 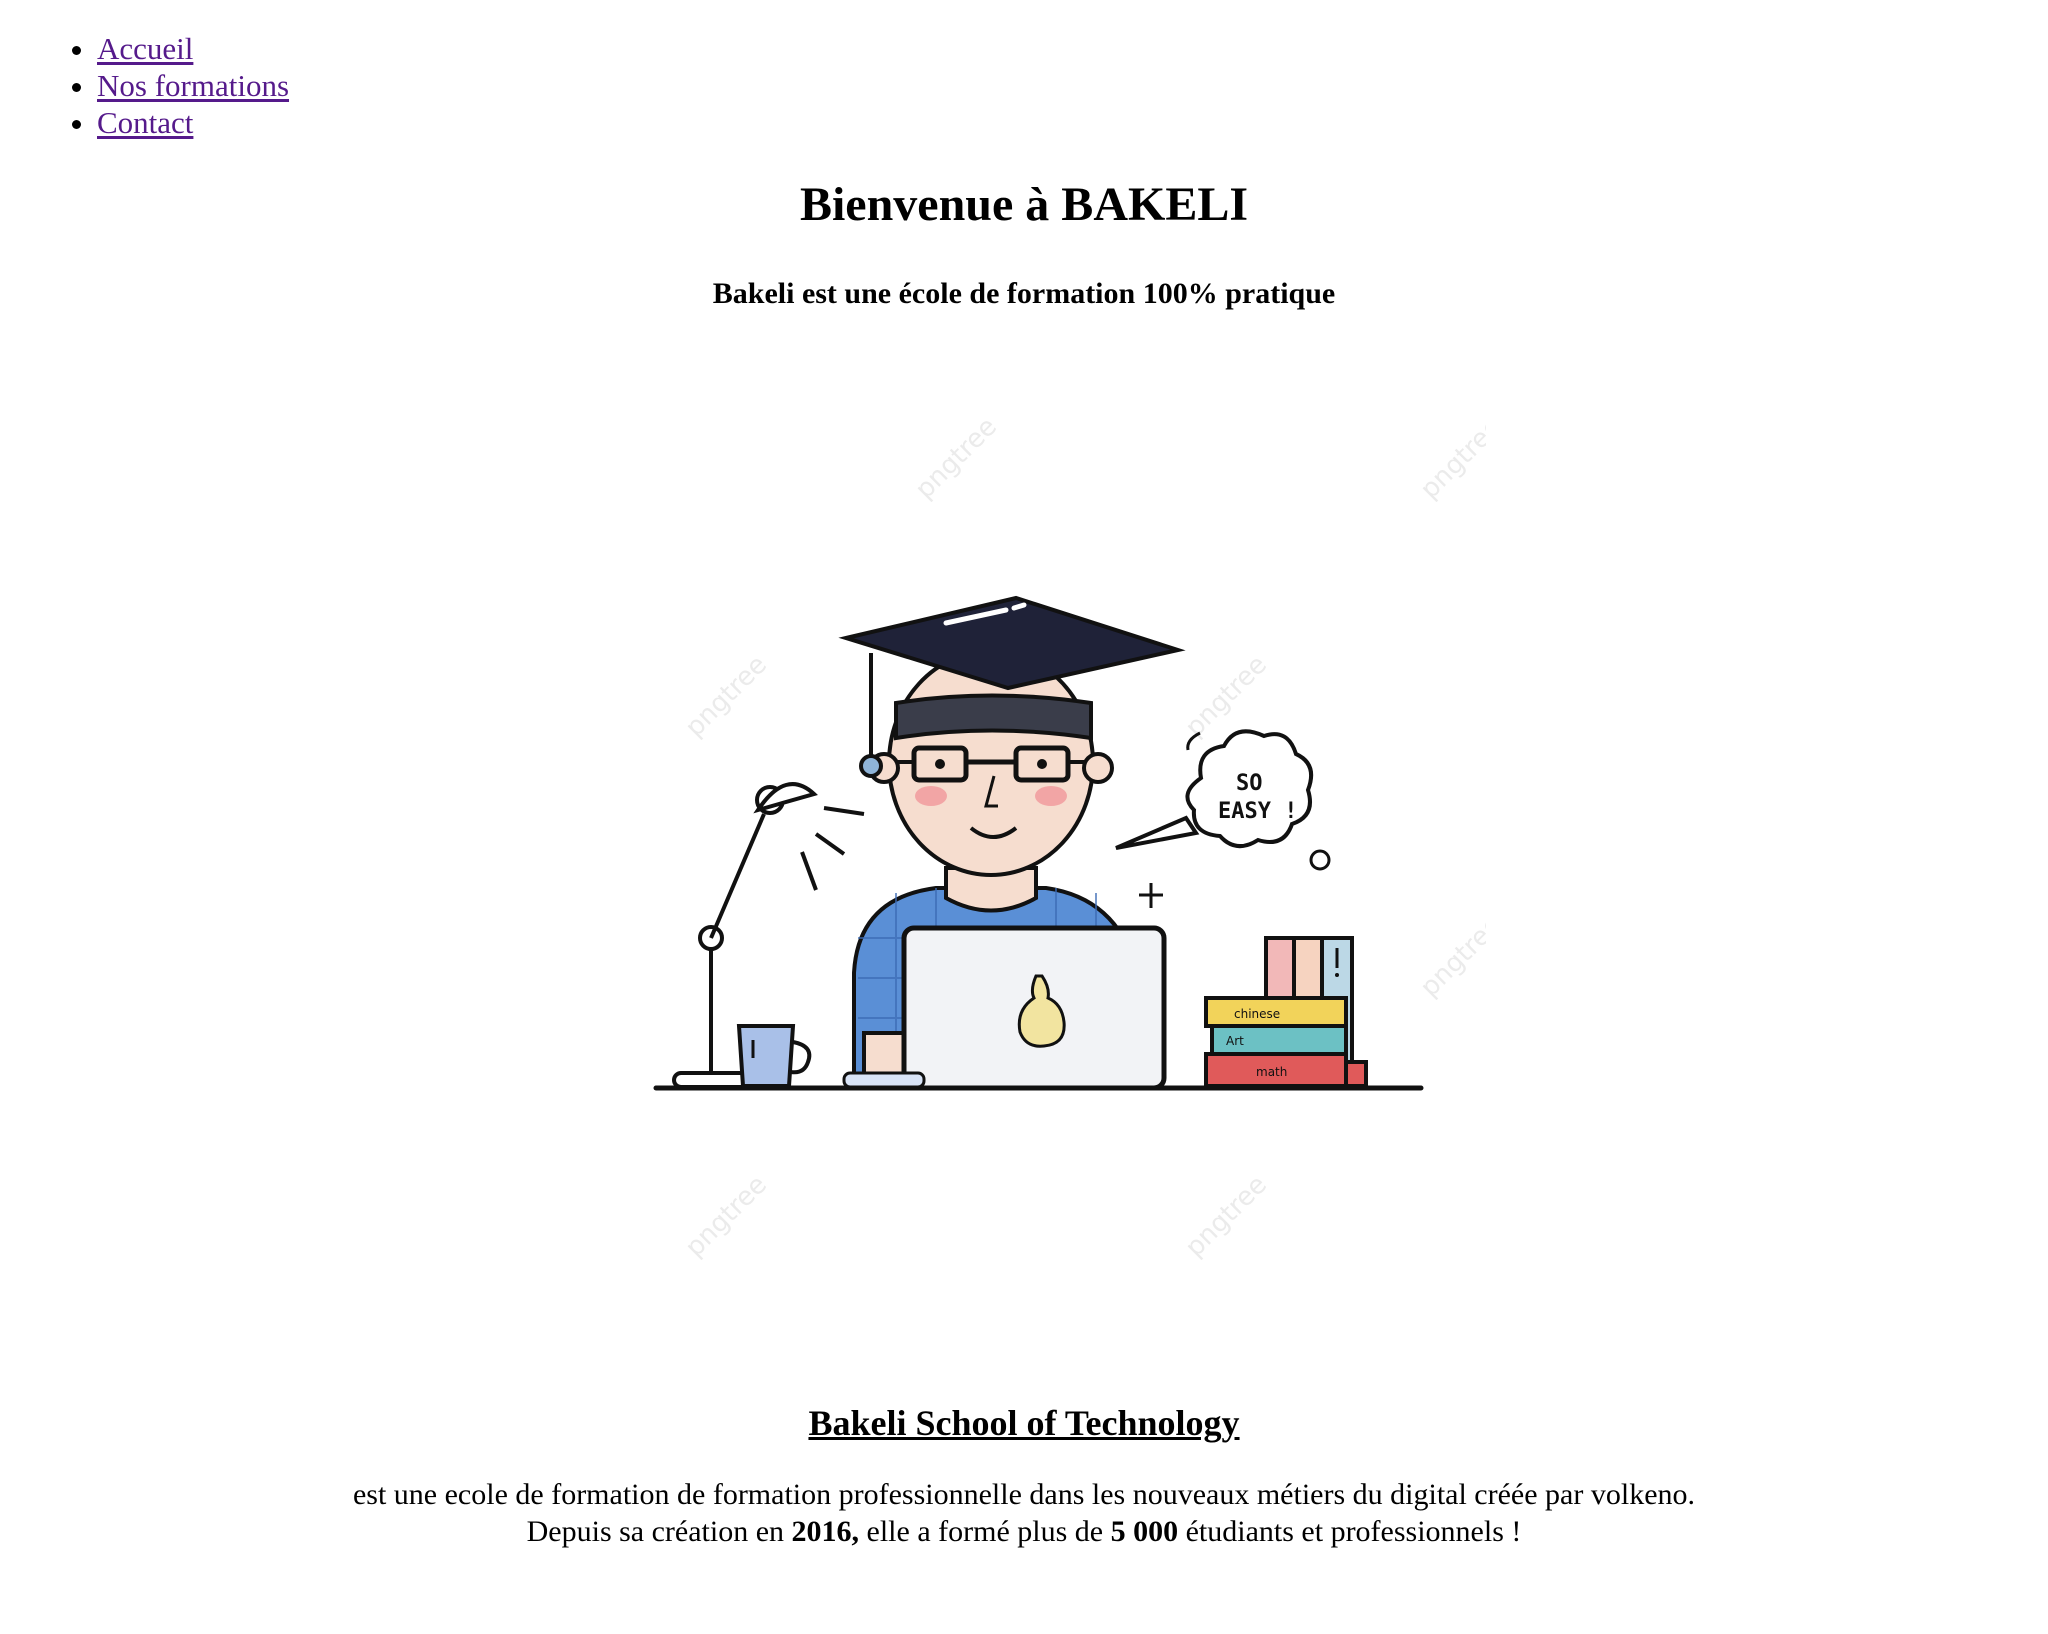 What do you see at coordinates (774, 1056) in the screenshot?
I see `mug-icon` at bounding box center [774, 1056].